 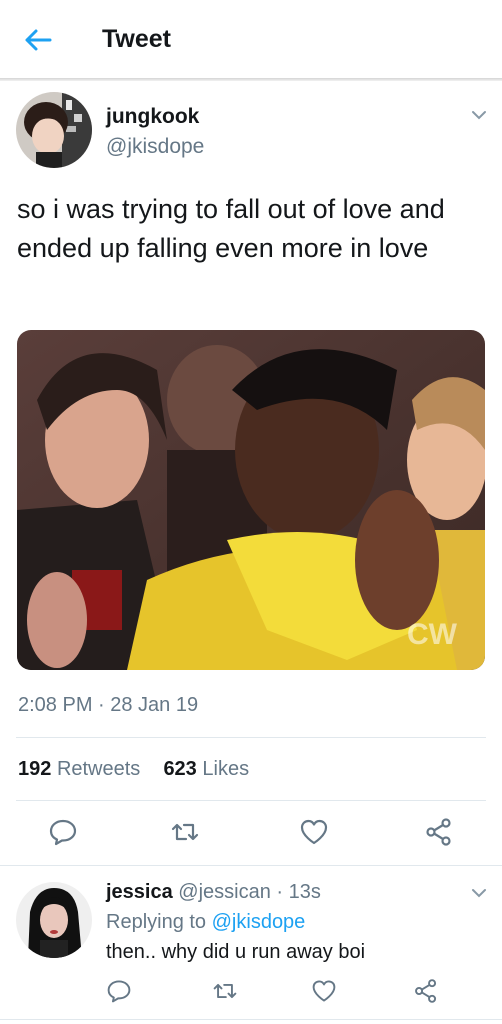 I want to click on back-button, so click(x=38, y=40).